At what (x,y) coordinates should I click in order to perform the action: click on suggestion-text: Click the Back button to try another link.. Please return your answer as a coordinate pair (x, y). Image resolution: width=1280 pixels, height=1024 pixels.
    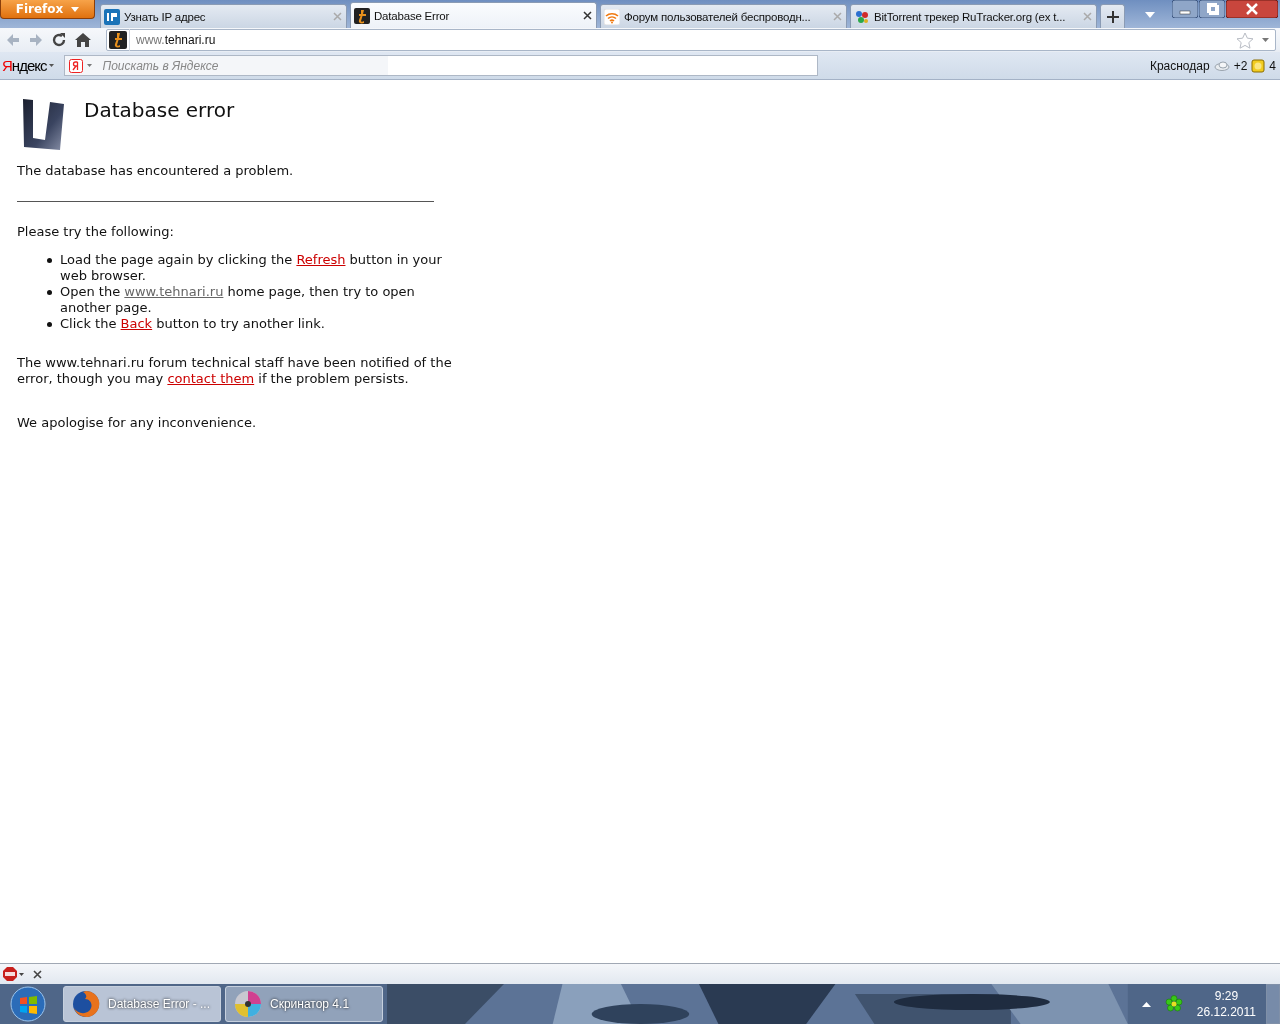
    Looking at the image, I should click on (193, 324).